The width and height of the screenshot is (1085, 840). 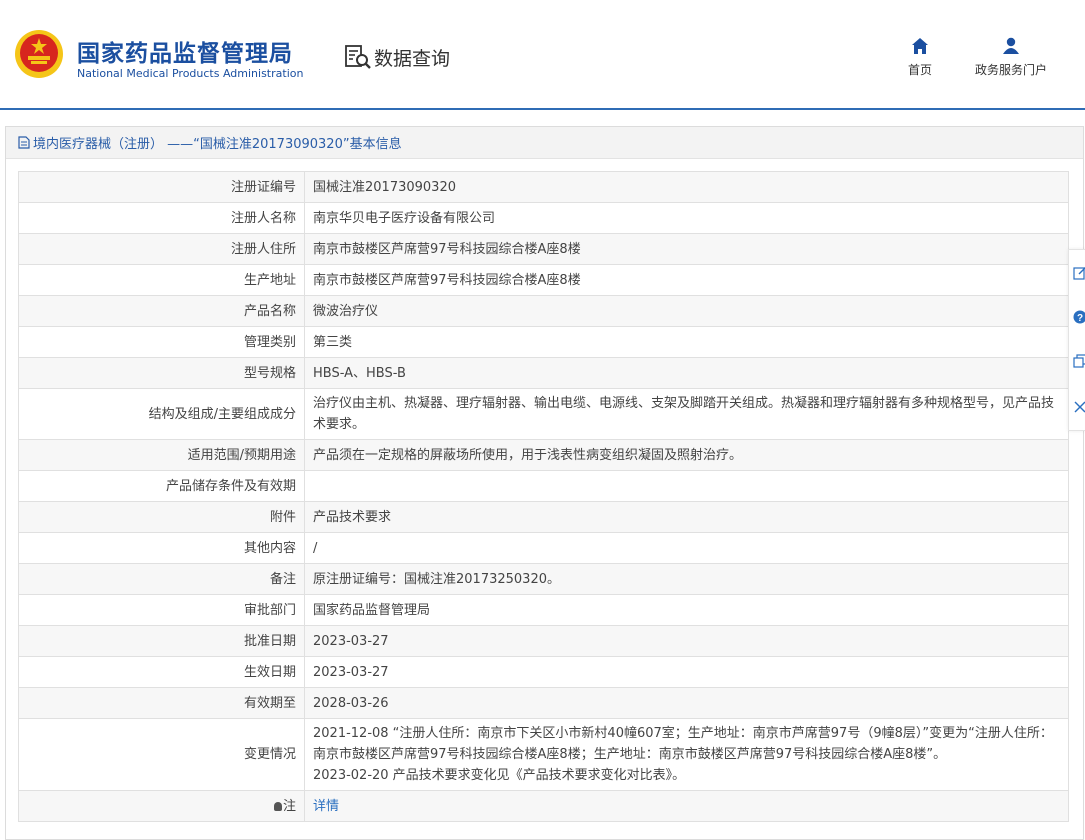 I want to click on field-value: 产品须在一定规格的屏蔽场所使用，用于浅表性病变组织凝固及照射治疗。, so click(x=687, y=455).